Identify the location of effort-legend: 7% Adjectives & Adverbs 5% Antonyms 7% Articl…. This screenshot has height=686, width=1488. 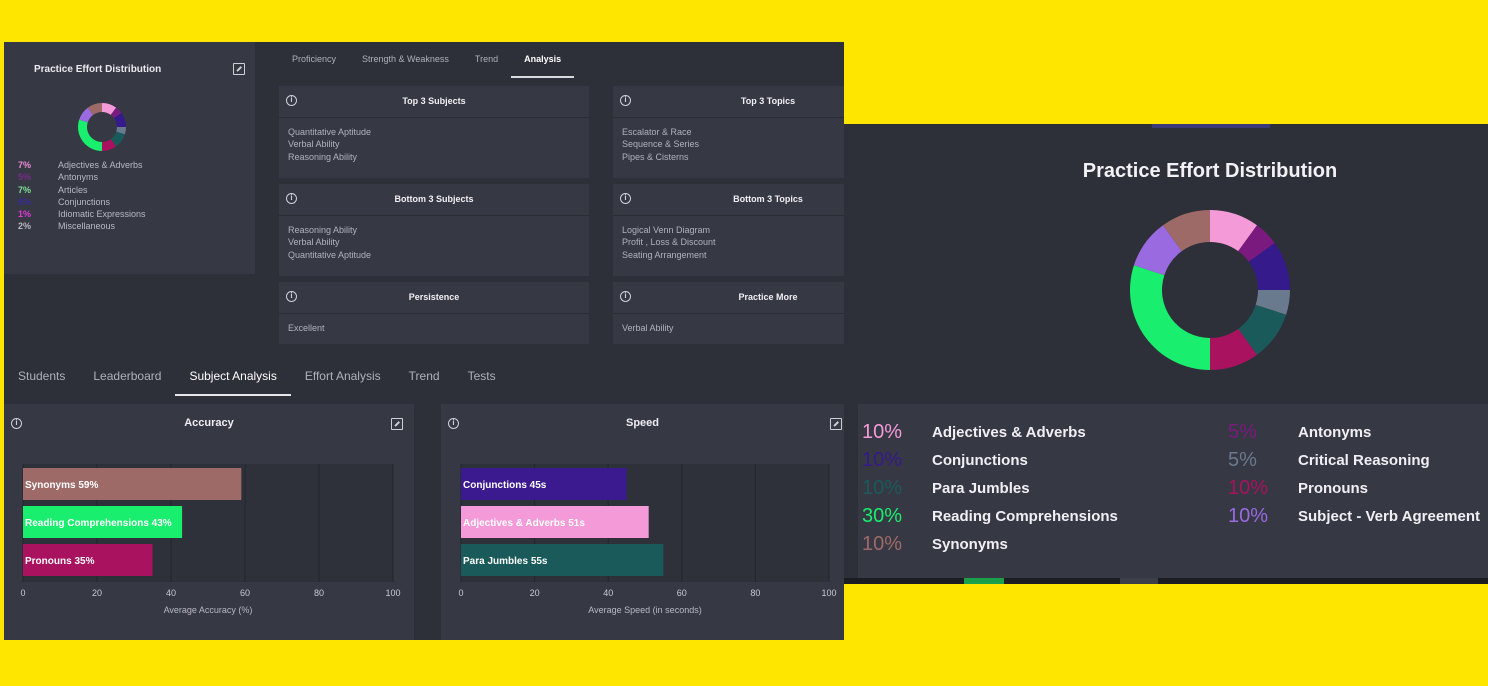
(82, 196).